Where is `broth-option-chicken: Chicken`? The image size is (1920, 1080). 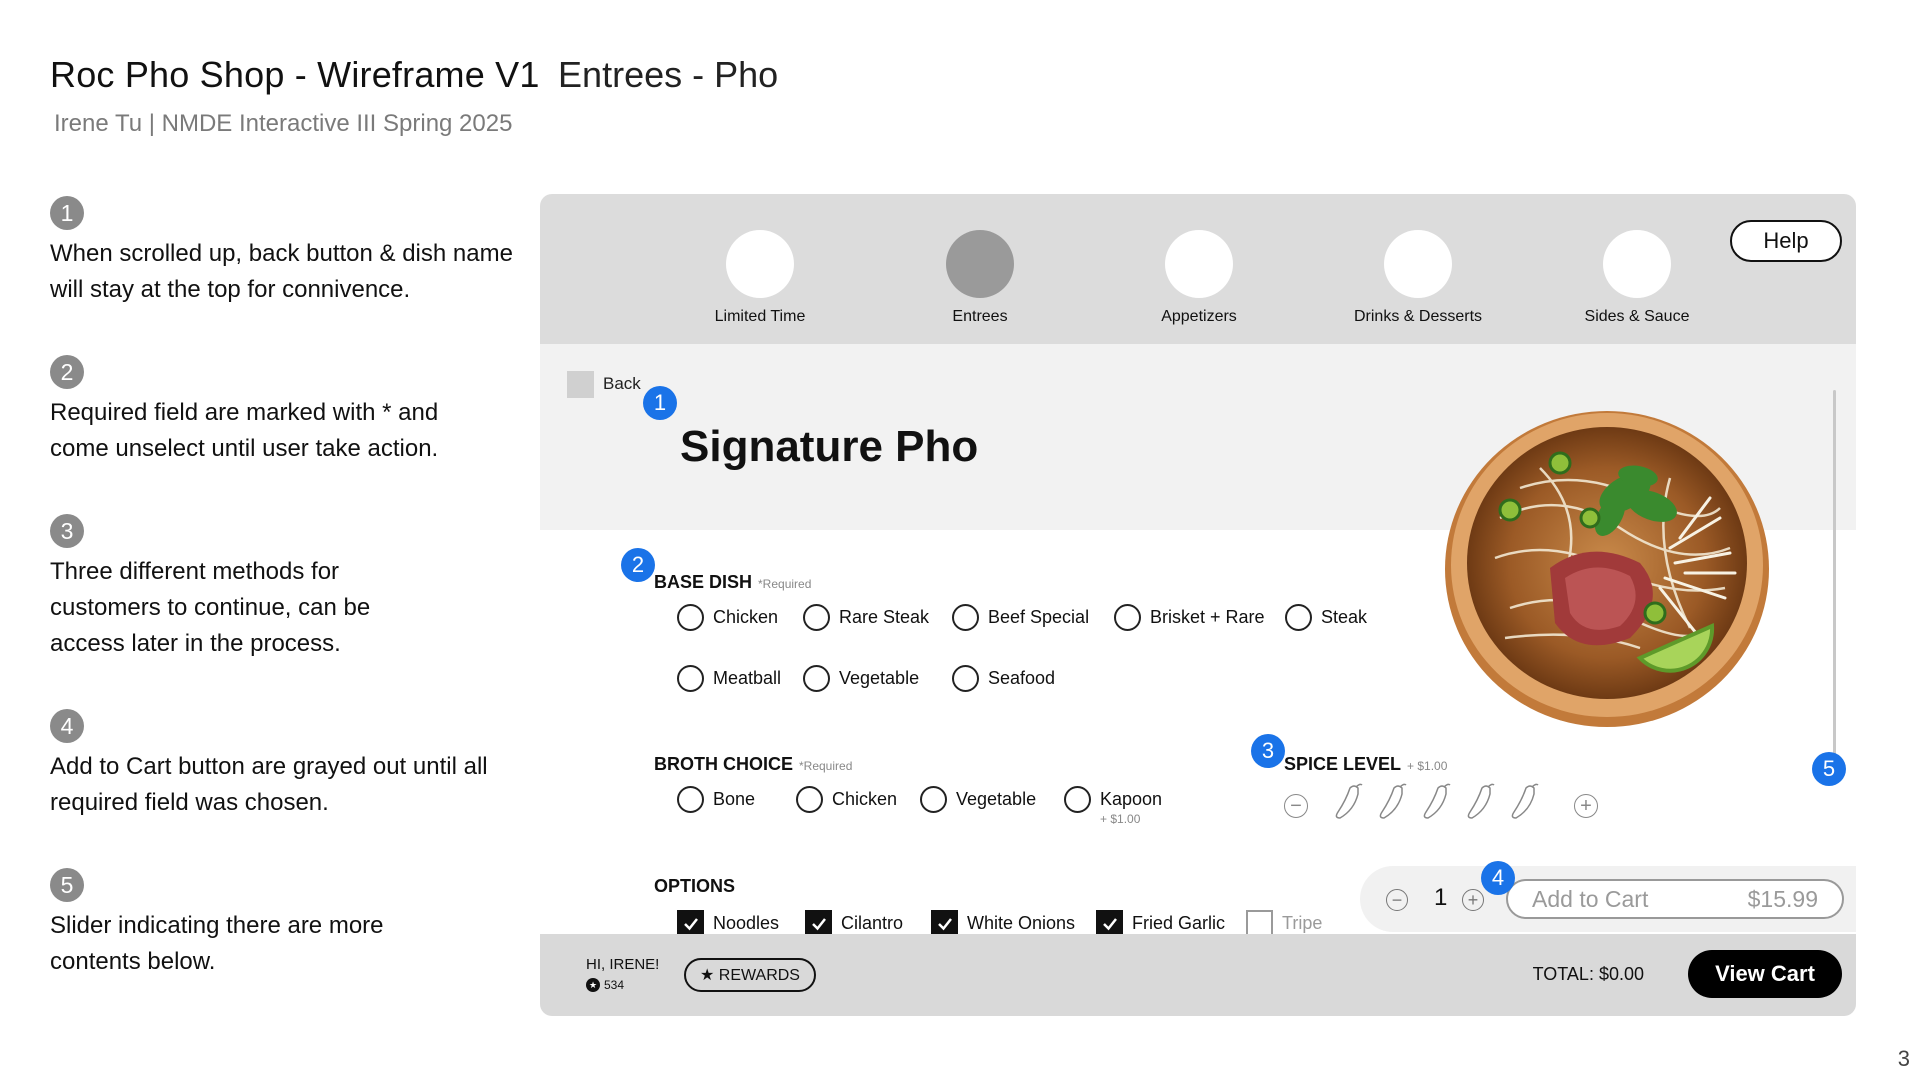 broth-option-chicken: Chicken is located at coordinates (846, 799).